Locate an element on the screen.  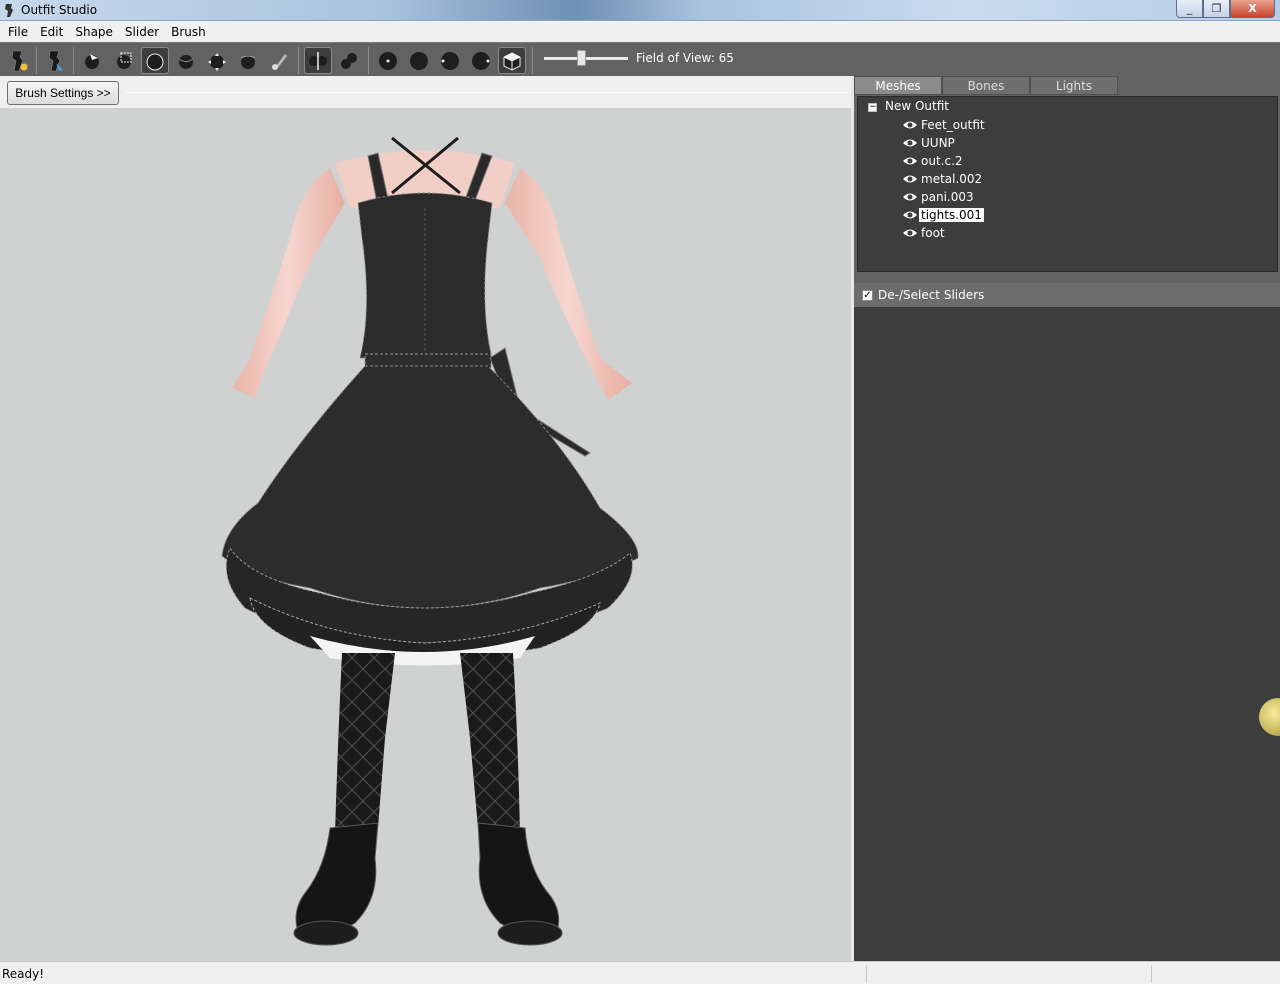
fov-slider-track is located at coordinates (586, 58).